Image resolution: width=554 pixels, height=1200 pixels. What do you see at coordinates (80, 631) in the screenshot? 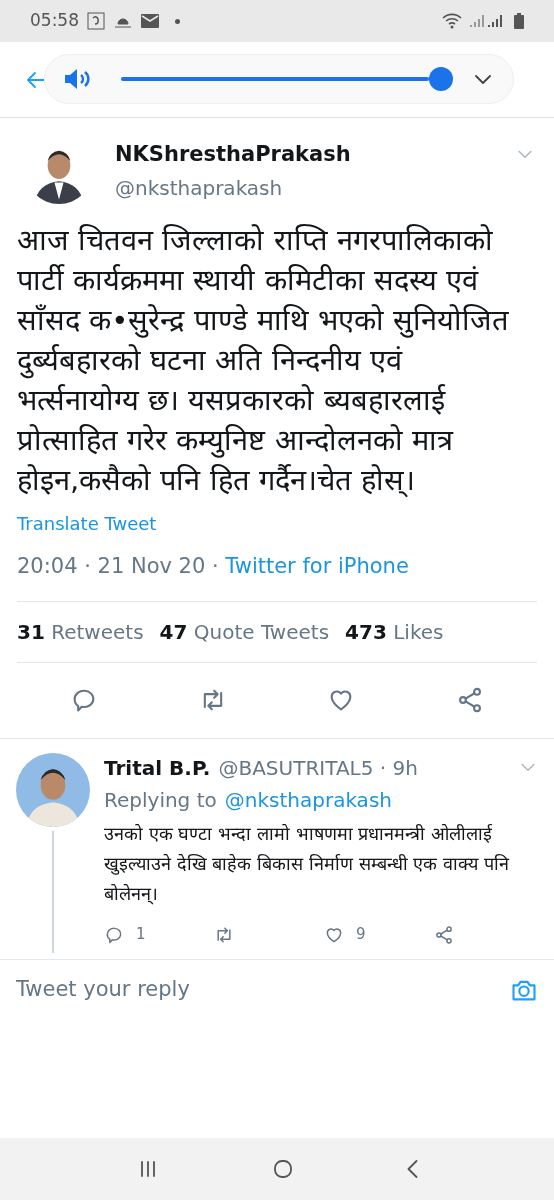
I see `stat-label: 31 Retweets` at bounding box center [80, 631].